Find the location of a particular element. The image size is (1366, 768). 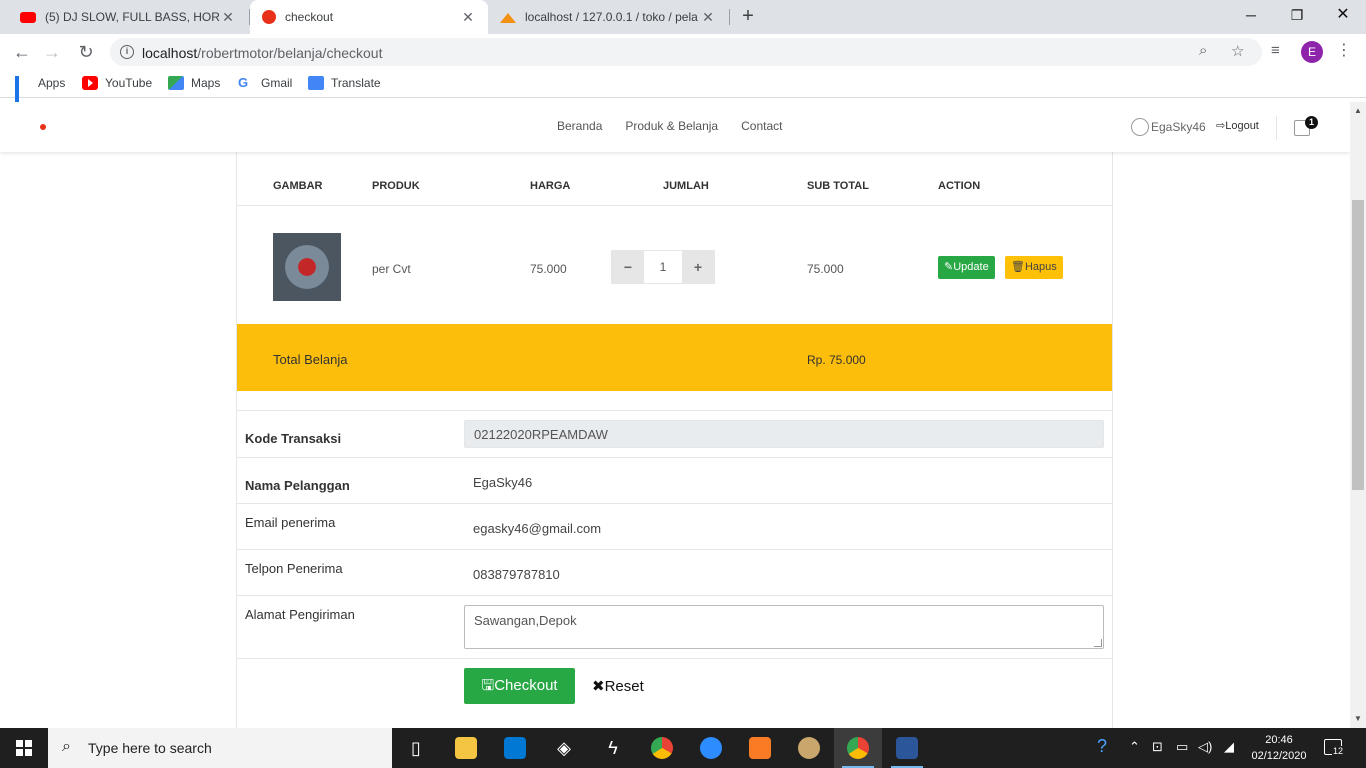

tab-phpmyadmin: localhost / 127.0.0.1 / toko / pela ✕ is located at coordinates (608, 17).